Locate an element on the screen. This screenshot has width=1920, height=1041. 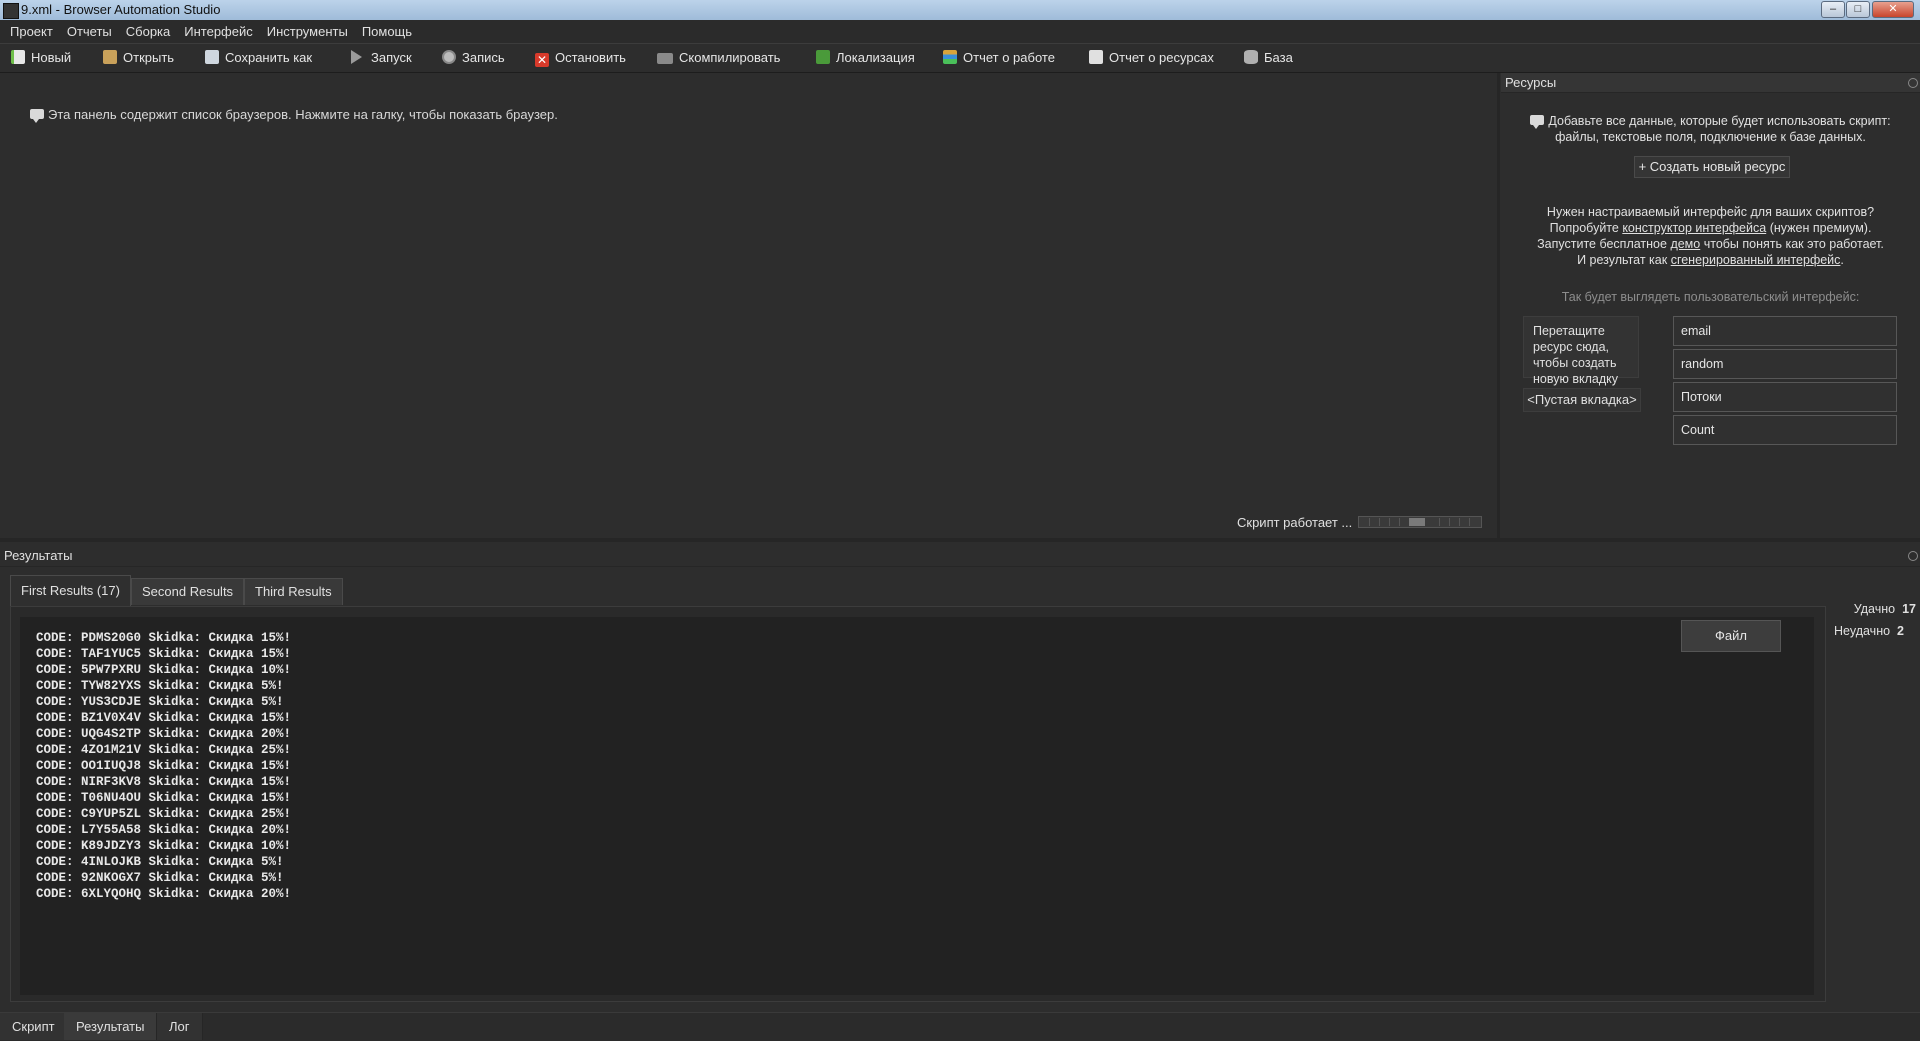
interface-constructor-link: конструктор интерфейса is located at coordinates (1694, 228).